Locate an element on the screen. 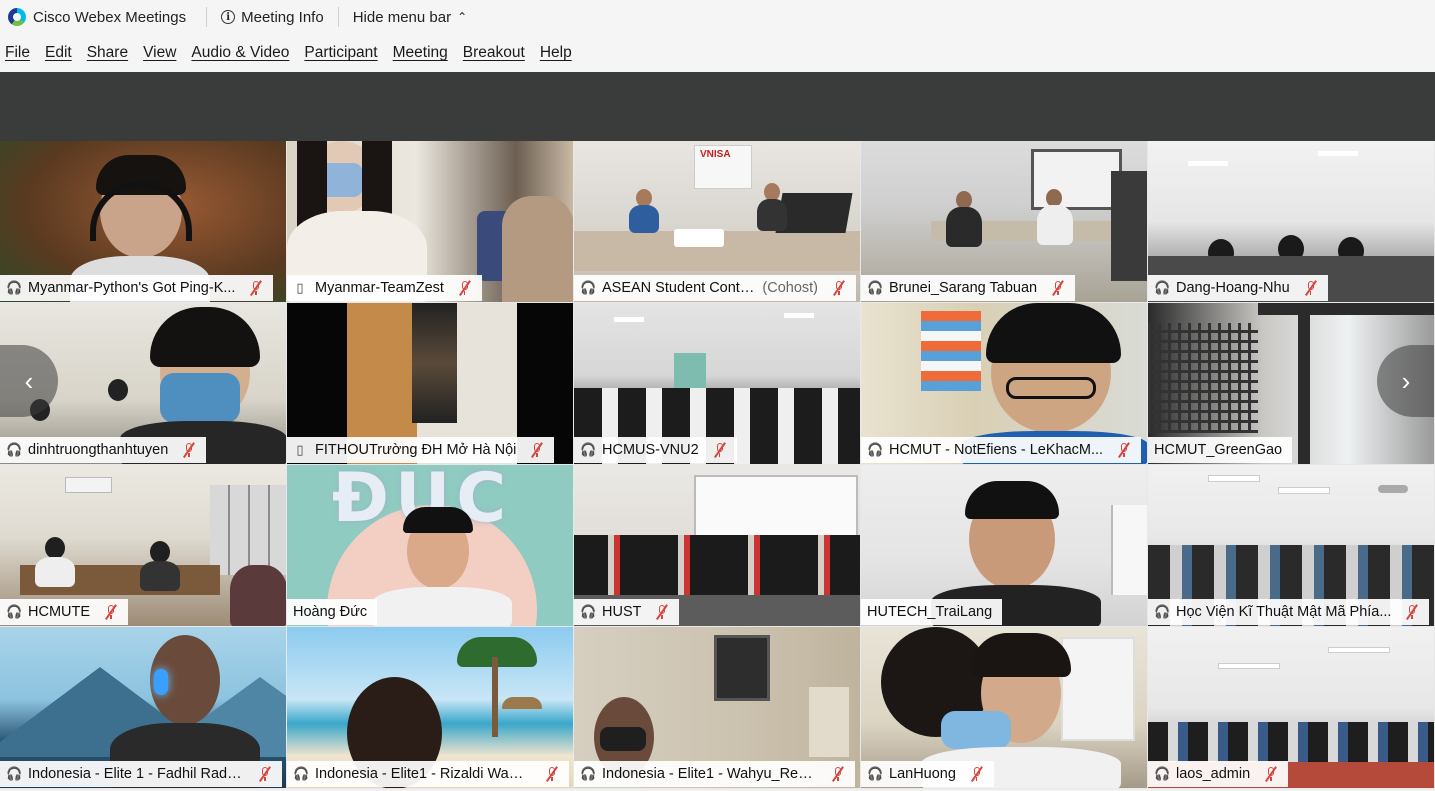 This screenshot has width=1435, height=791. participant-tile: 🎧 laos_admin is located at coordinates (1291, 708).